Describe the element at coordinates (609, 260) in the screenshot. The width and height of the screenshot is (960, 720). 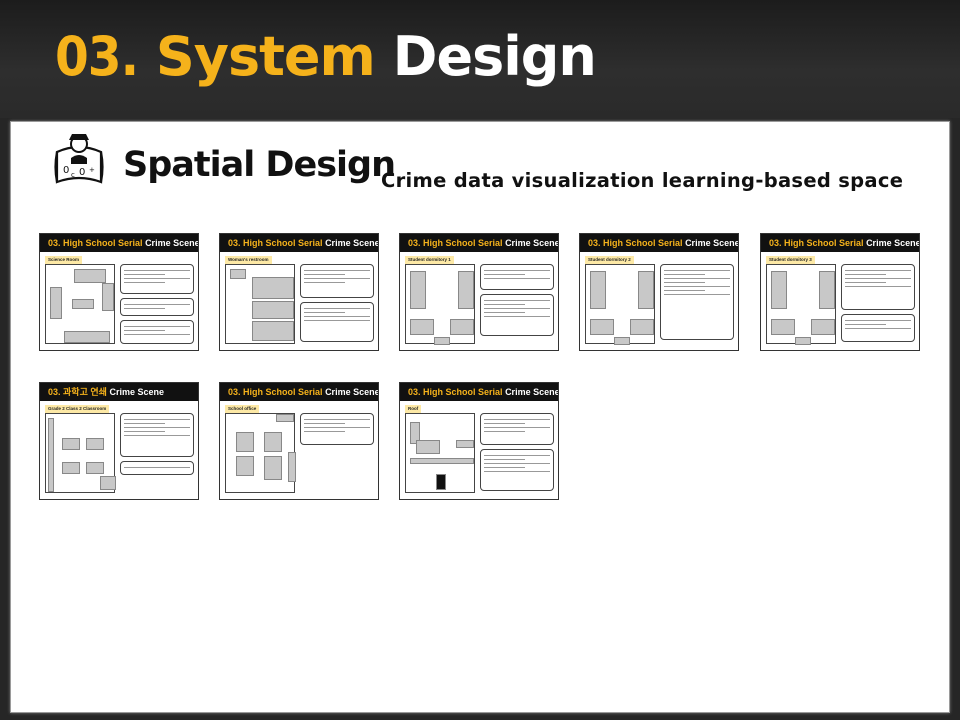
I see `room-label: Student dormitory 2` at that location.